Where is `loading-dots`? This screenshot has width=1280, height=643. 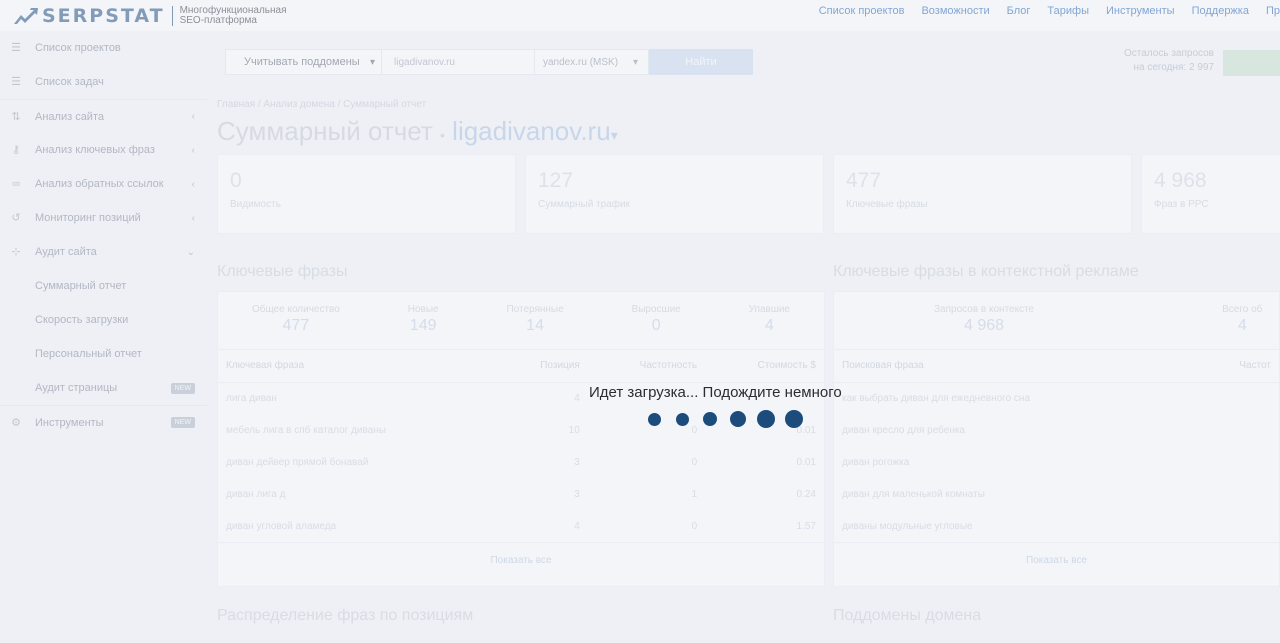 loading-dots is located at coordinates (726, 420).